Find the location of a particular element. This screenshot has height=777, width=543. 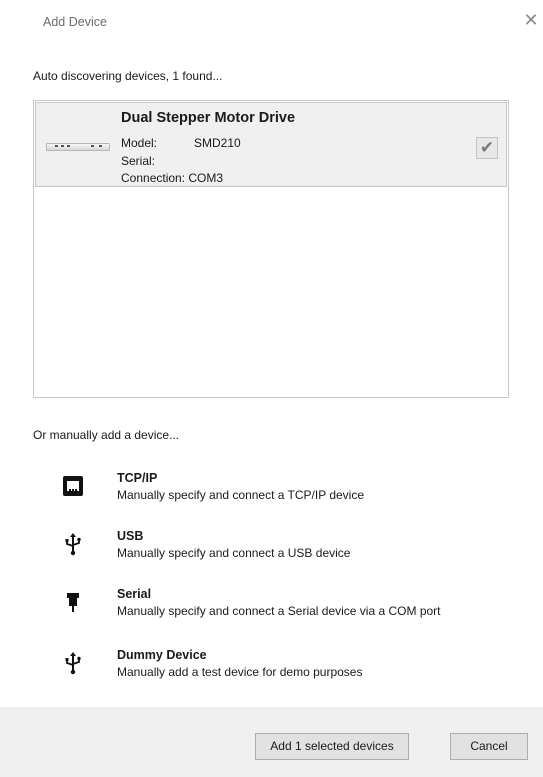

option-title: TCP/IP is located at coordinates (137, 478).